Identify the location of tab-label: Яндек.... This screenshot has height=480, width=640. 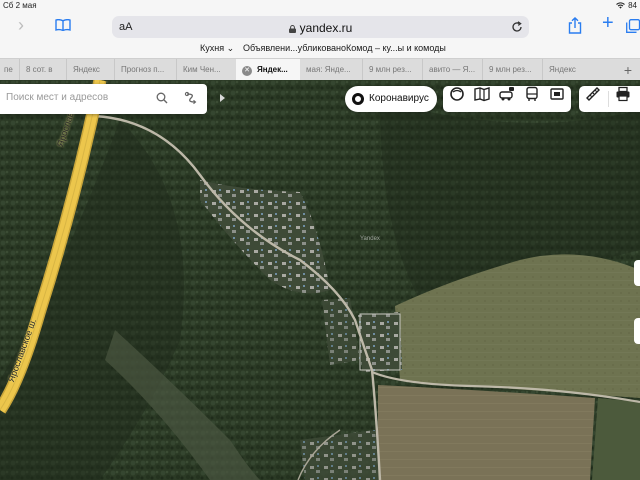
(272, 69).